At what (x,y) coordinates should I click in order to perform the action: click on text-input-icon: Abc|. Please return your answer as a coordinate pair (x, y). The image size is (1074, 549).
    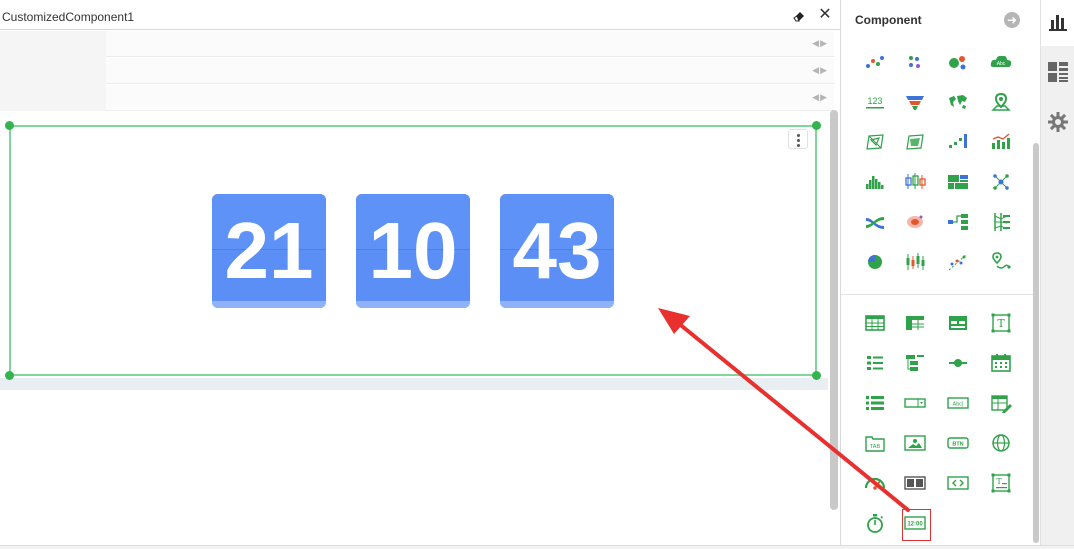
    Looking at the image, I should click on (958, 403).